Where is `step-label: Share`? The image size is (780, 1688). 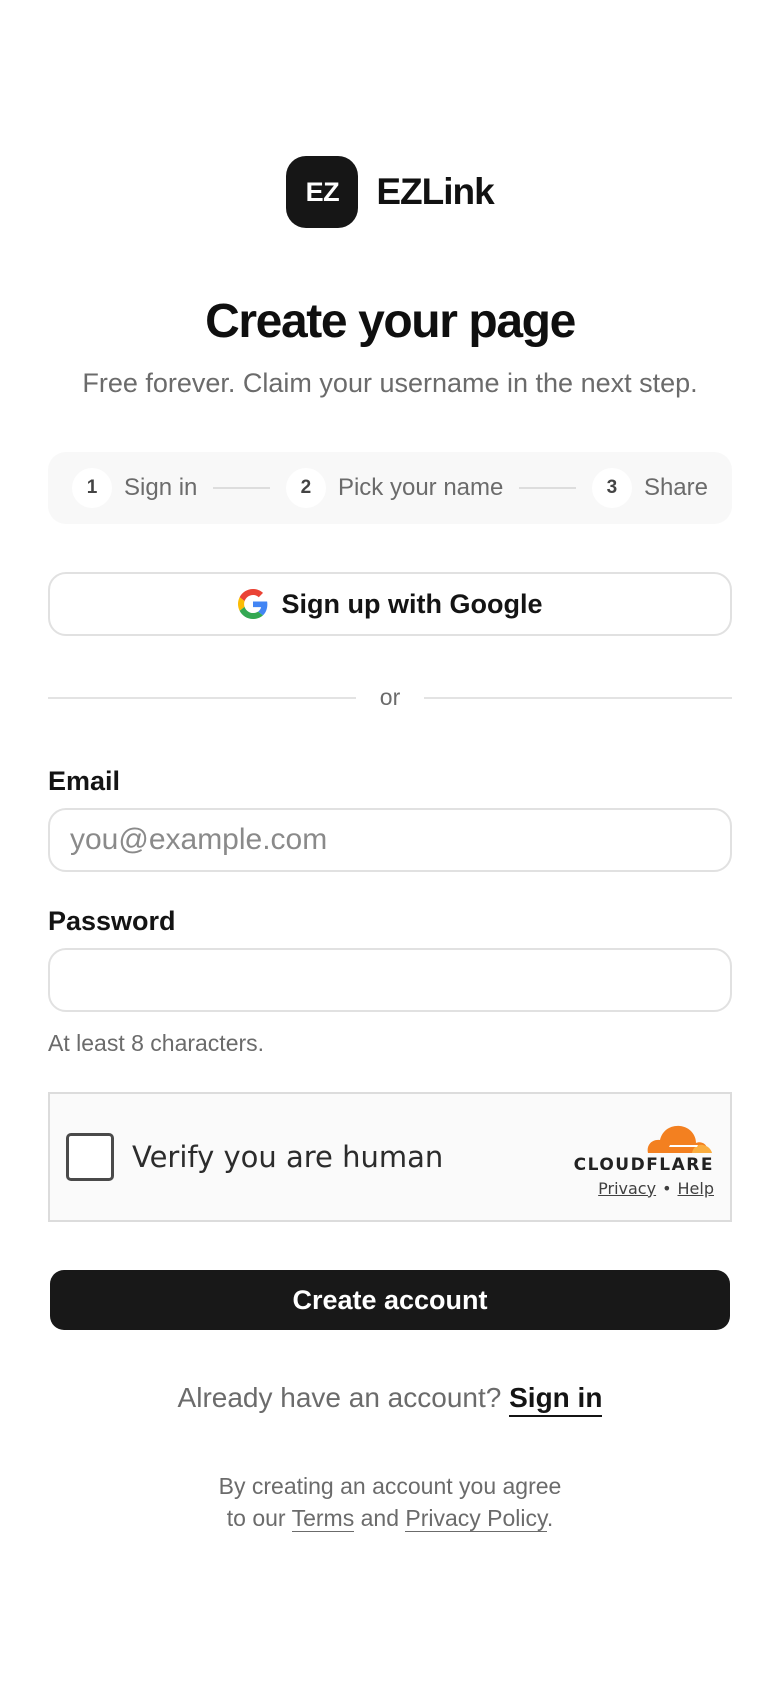
step-label: Share is located at coordinates (675, 487).